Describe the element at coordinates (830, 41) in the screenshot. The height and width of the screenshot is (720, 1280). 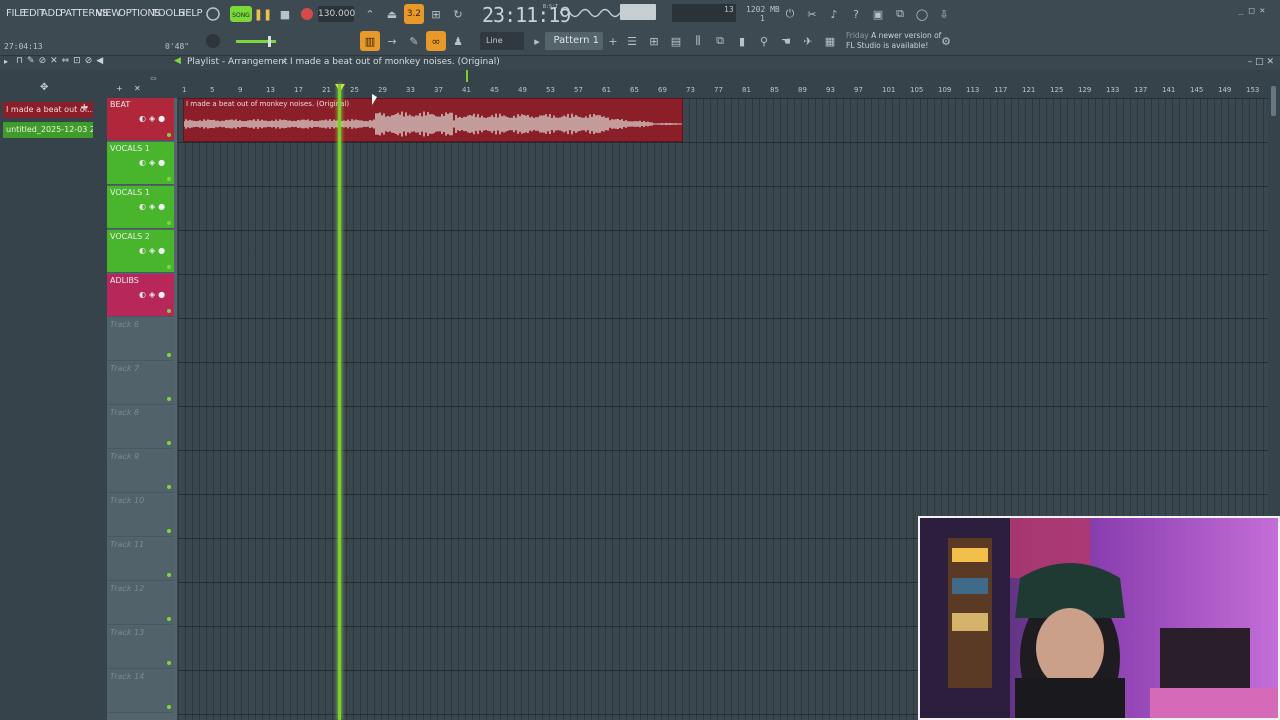
I see `notes-icon: ▦` at that location.